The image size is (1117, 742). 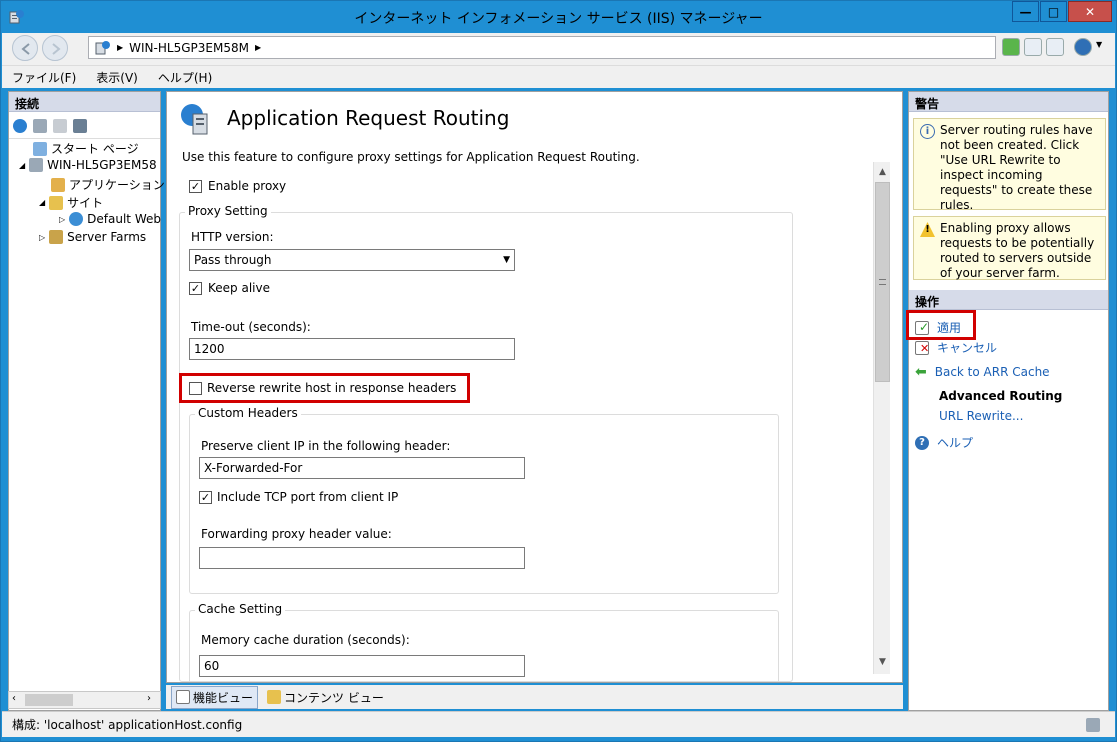 What do you see at coordinates (107, 237) in the screenshot?
I see `tree-item-label: Server Farms` at bounding box center [107, 237].